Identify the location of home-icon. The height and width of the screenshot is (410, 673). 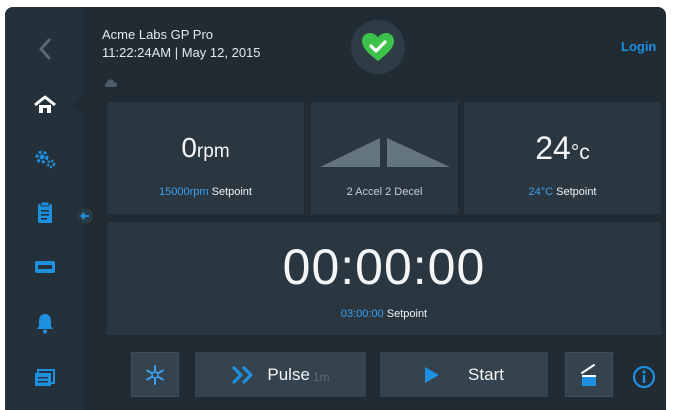
(44, 104).